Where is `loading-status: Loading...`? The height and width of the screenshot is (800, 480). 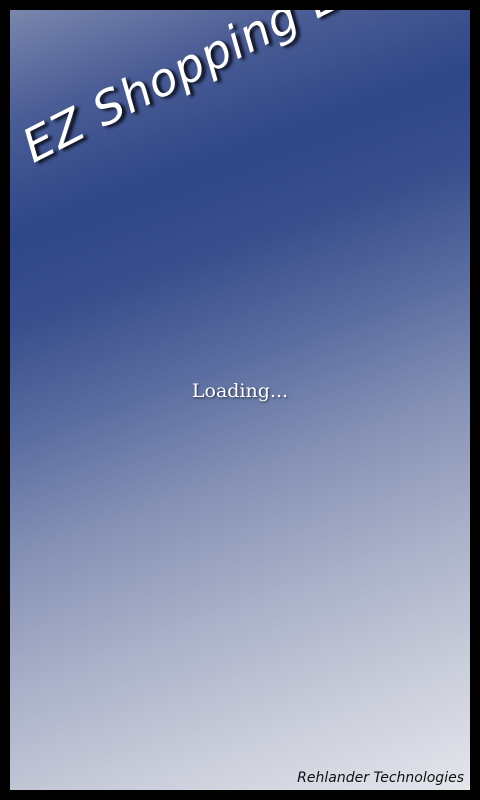
loading-status: Loading... is located at coordinates (240, 391).